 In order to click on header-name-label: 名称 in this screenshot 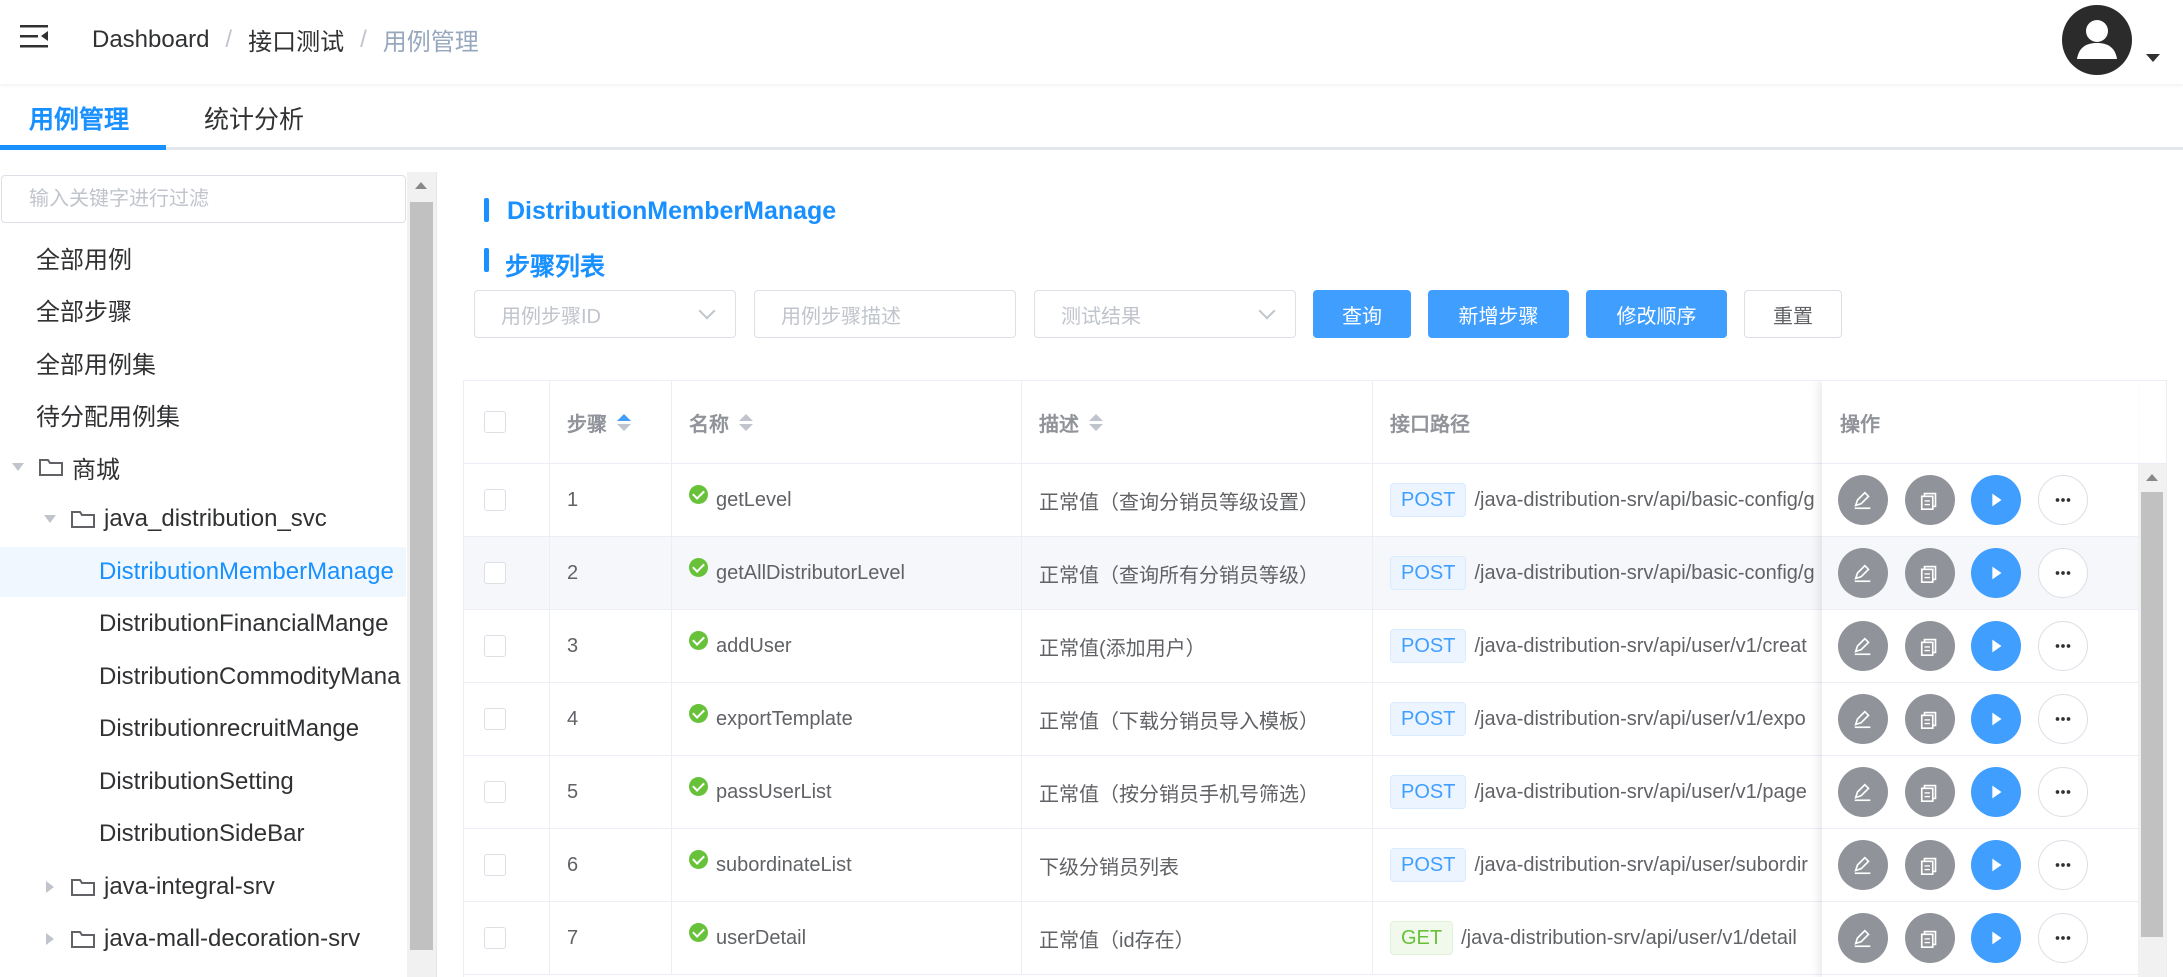, I will do `click(709, 424)`.